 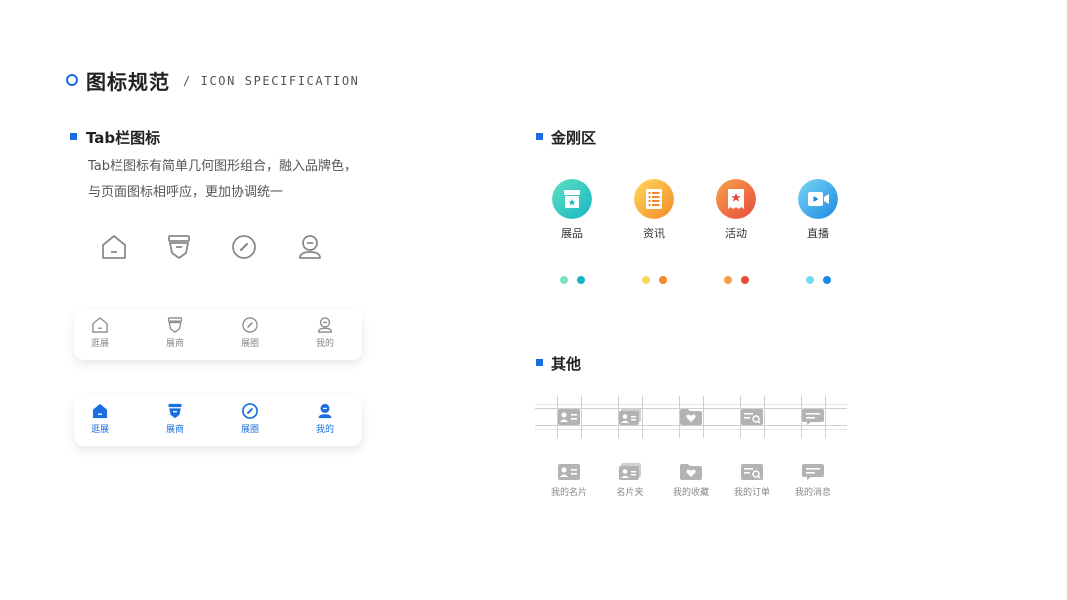 I want to click on kingkong-label: 资讯, so click(x=654, y=233).